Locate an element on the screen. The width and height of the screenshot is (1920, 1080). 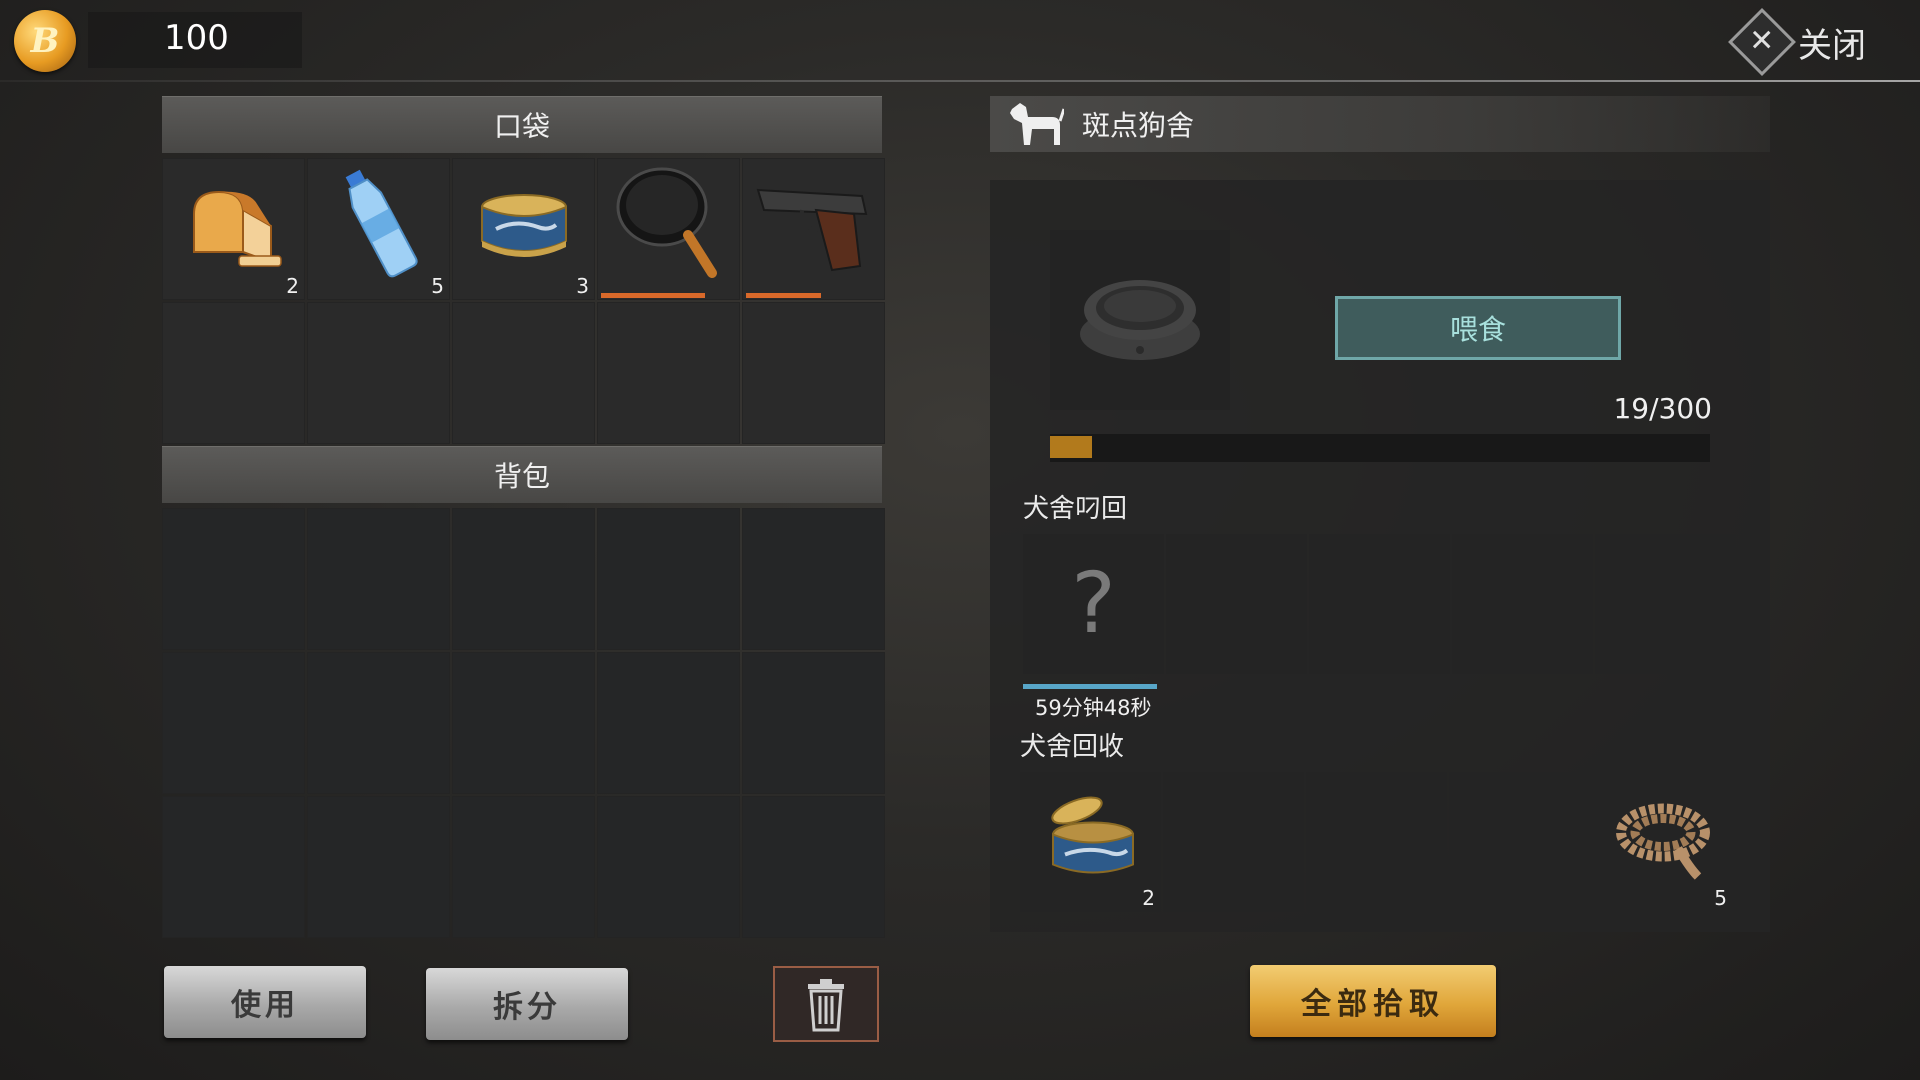
recycle-label: 犬舍回收 is located at coordinates (1072, 747).